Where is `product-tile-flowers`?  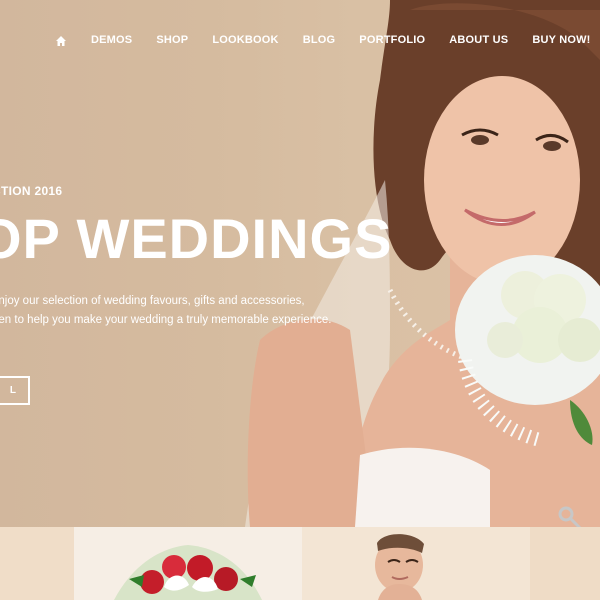
product-tile-flowers is located at coordinates (188, 563).